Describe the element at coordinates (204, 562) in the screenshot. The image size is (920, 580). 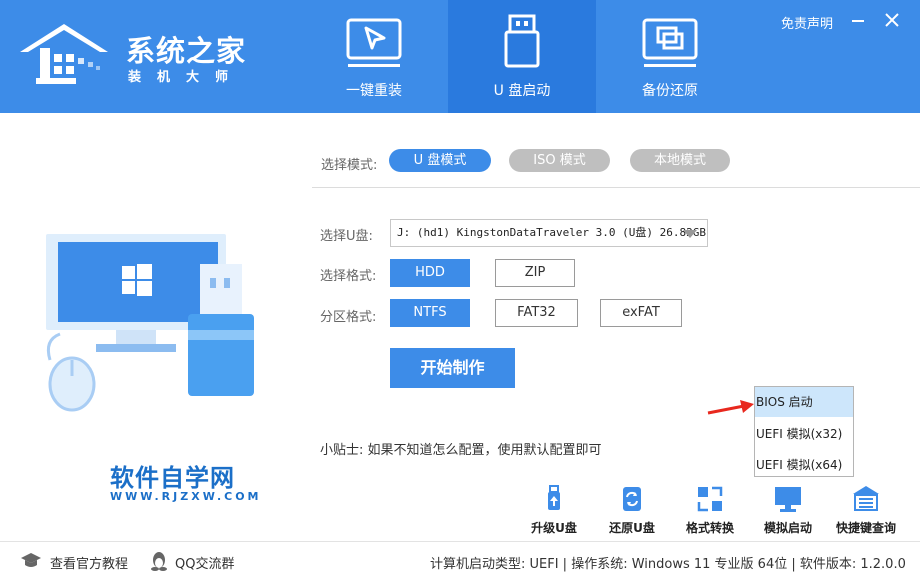
I see `qq-group-link: QQ交流群` at that location.